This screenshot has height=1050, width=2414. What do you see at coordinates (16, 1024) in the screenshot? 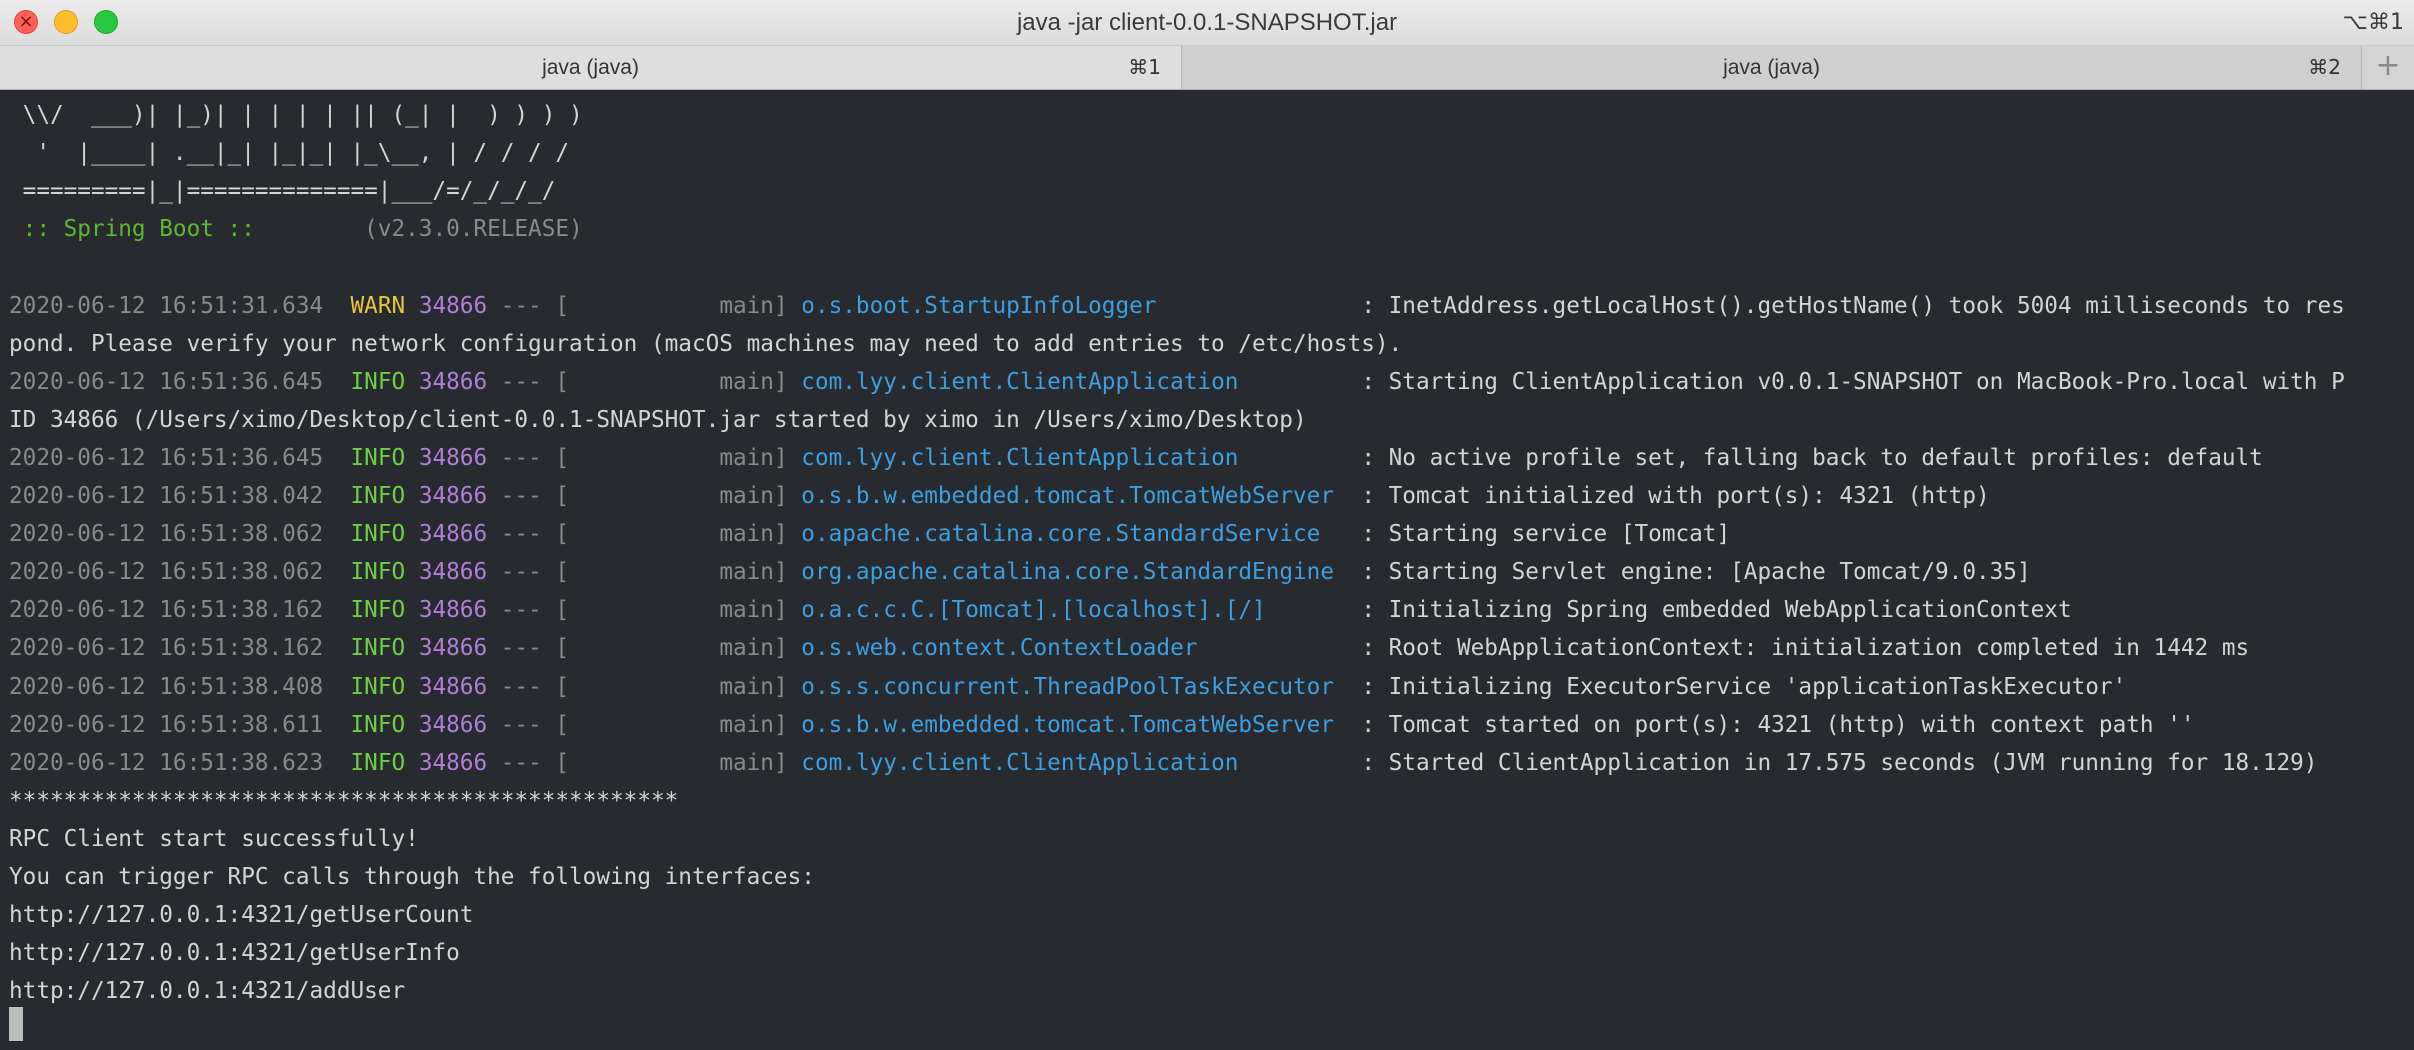
I see `terminal-cursor` at bounding box center [16, 1024].